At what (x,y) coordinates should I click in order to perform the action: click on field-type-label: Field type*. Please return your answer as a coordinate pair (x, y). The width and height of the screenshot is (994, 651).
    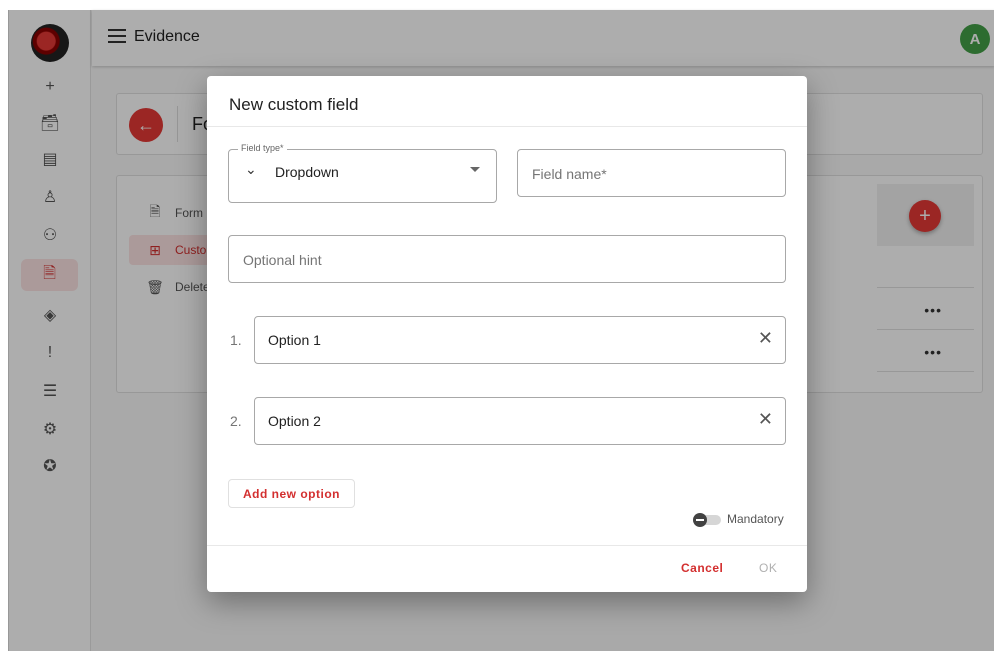
    Looking at the image, I should click on (262, 148).